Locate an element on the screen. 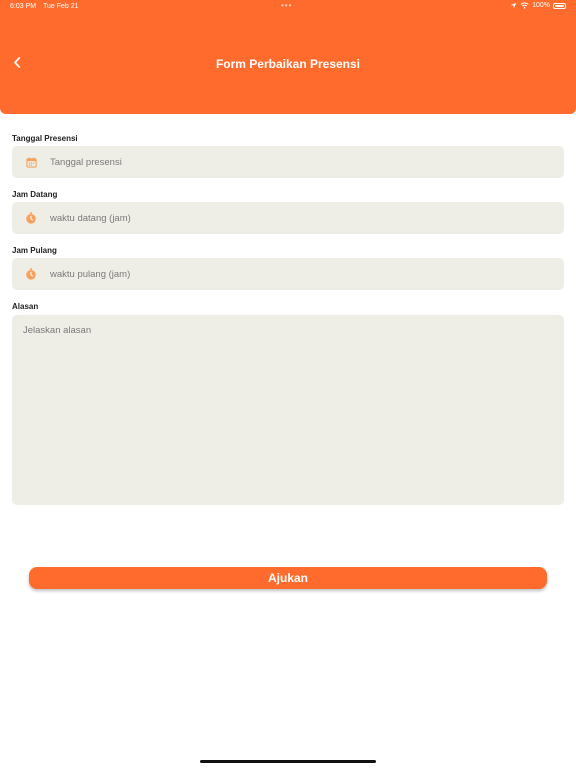 Image resolution: width=576 pixels, height=768 pixels. label-jam-pulang: Jam Pulang is located at coordinates (34, 250).